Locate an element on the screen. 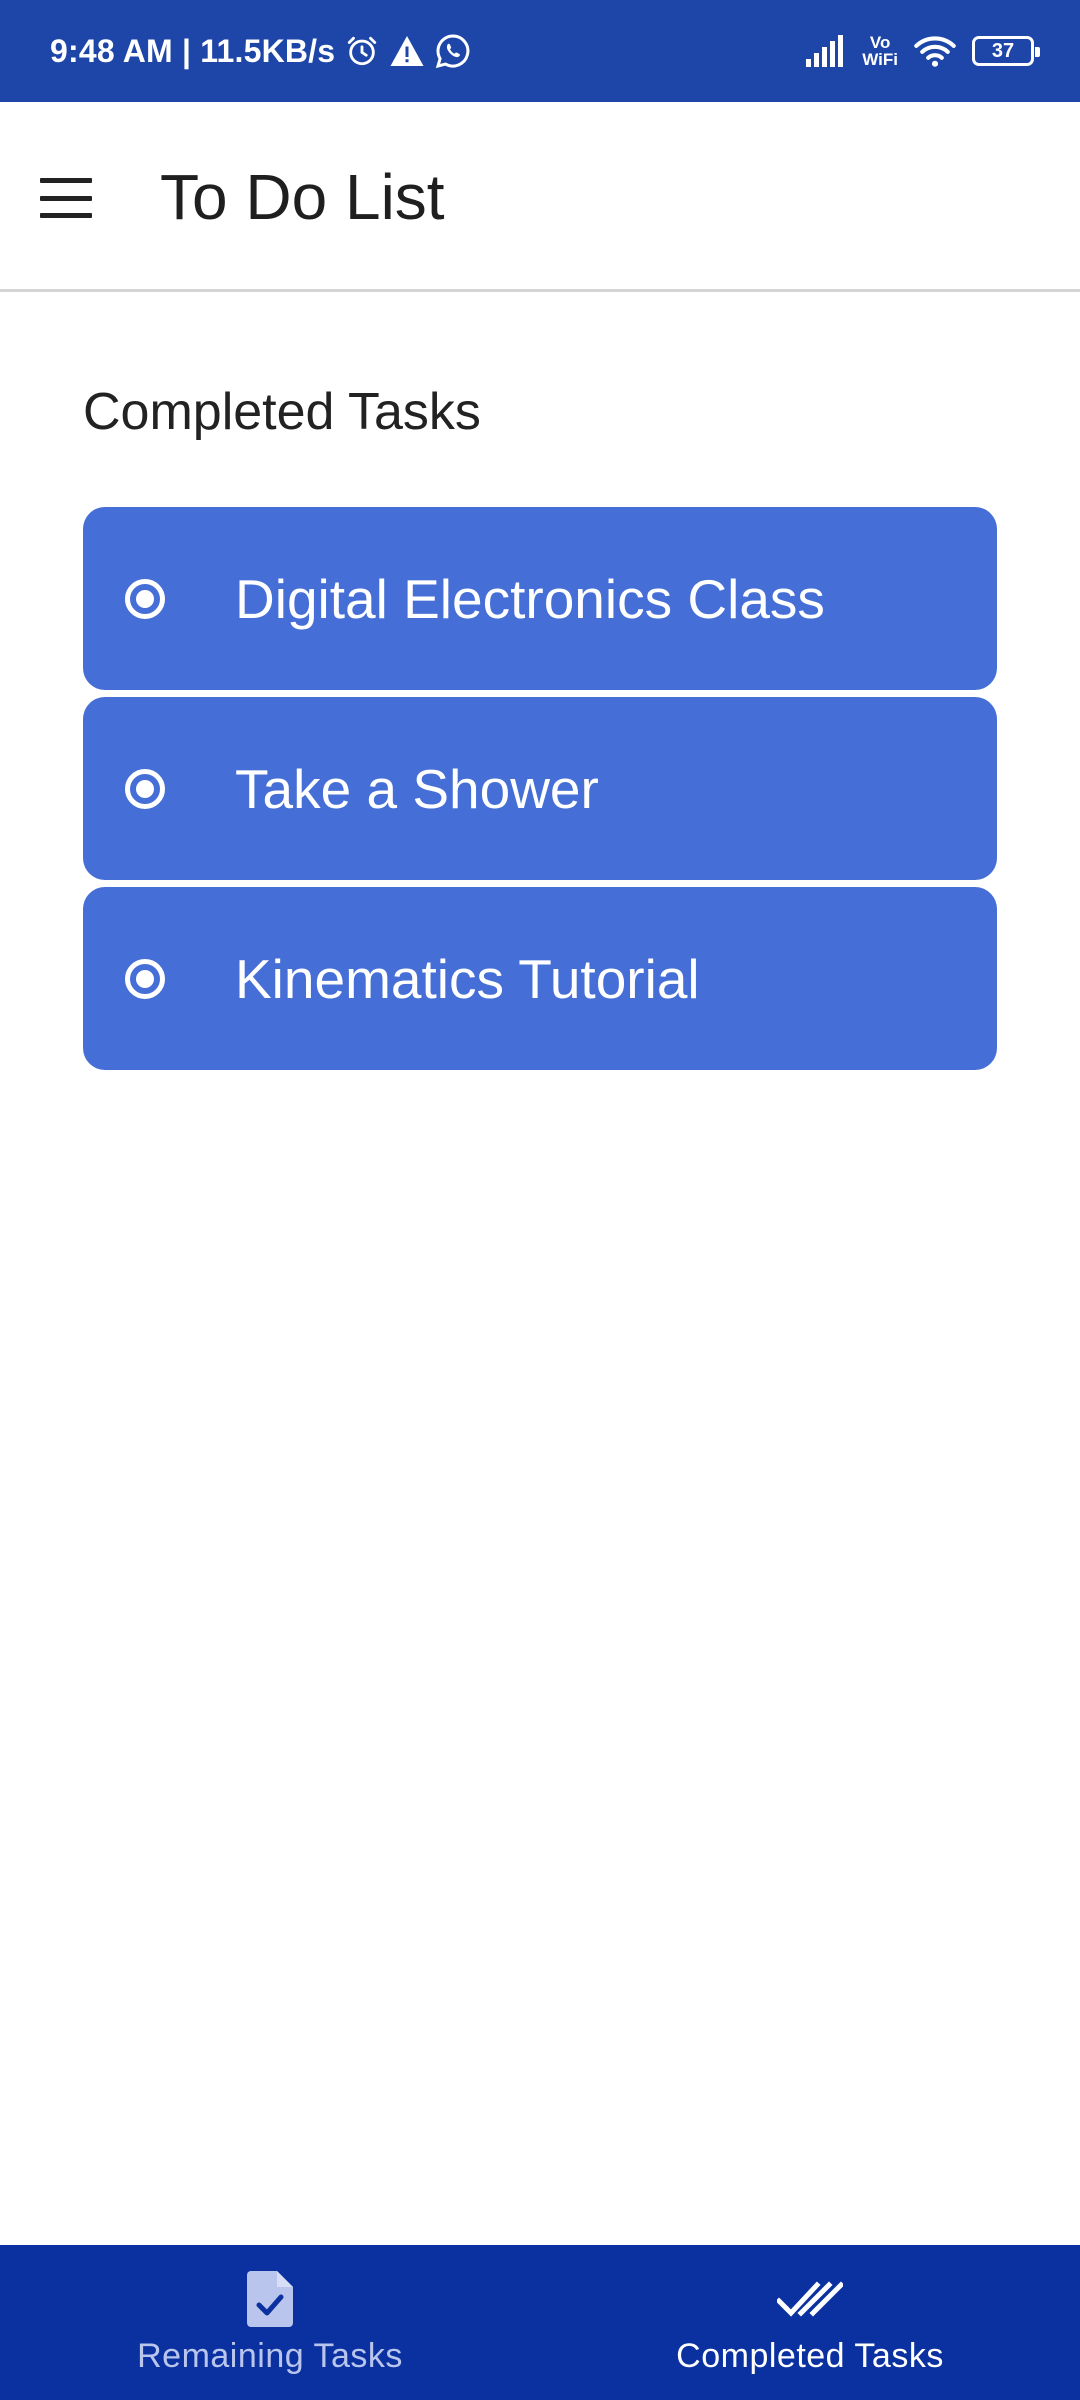 The image size is (1080, 2400). task-card: Kinematics Tutorial is located at coordinates (540, 978).